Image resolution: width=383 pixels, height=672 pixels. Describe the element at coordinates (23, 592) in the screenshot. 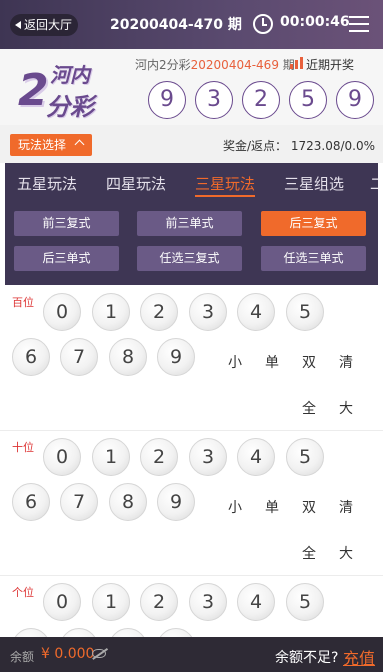

I see `position-label: 个位` at that location.